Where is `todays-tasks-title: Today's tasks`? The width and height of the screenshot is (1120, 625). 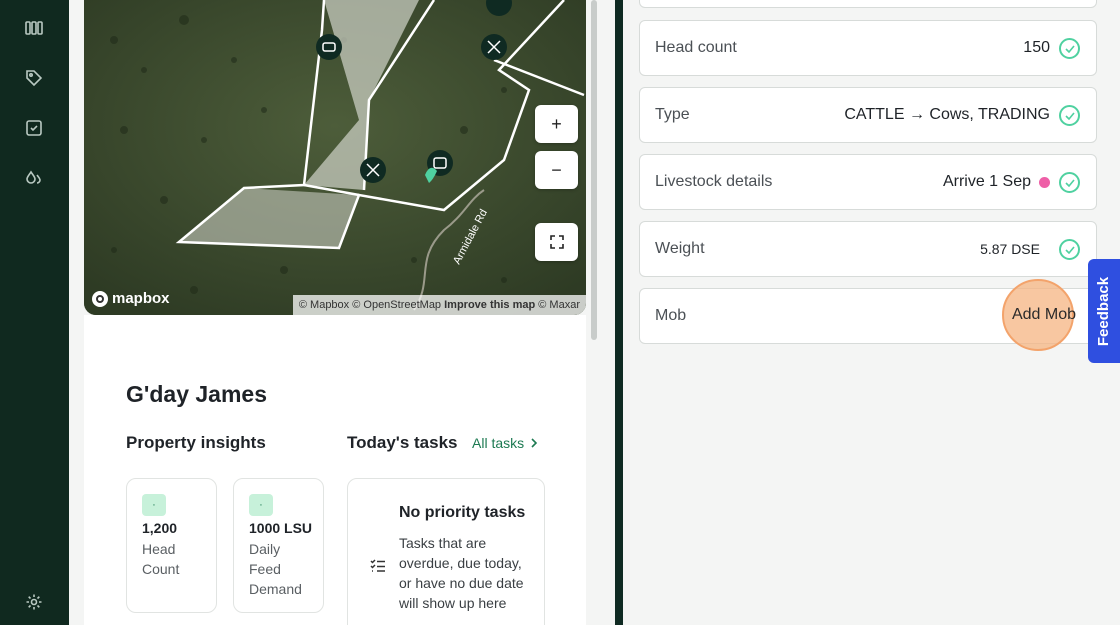
todays-tasks-title: Today's tasks is located at coordinates (402, 442).